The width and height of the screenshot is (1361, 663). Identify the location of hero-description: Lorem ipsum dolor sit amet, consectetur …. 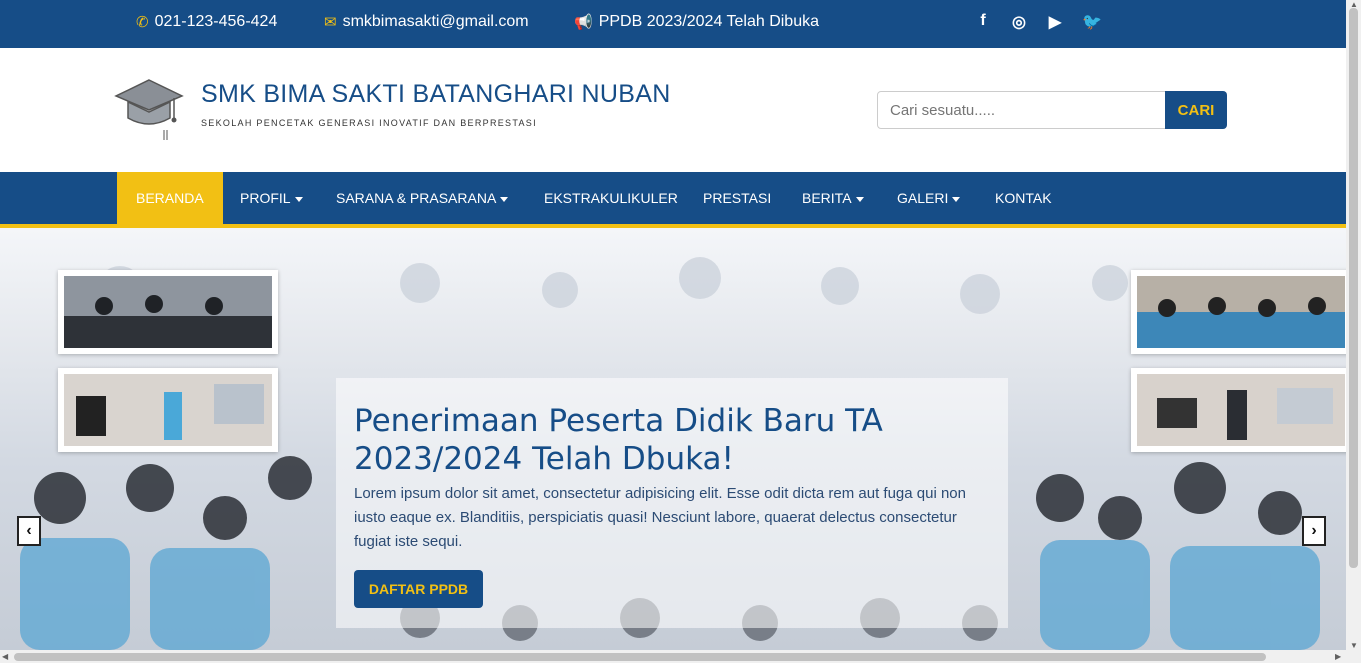
(660, 517).